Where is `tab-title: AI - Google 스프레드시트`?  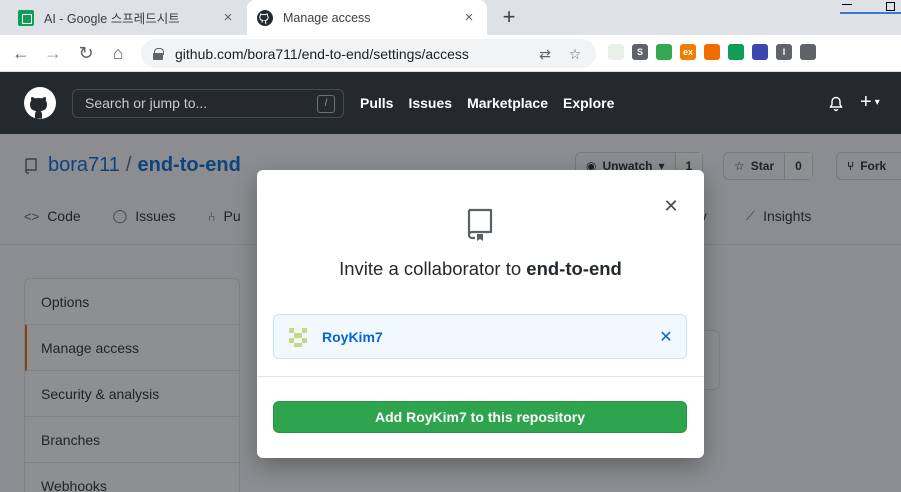 tab-title: AI - Google 스프레드시트 is located at coordinates (112, 19).